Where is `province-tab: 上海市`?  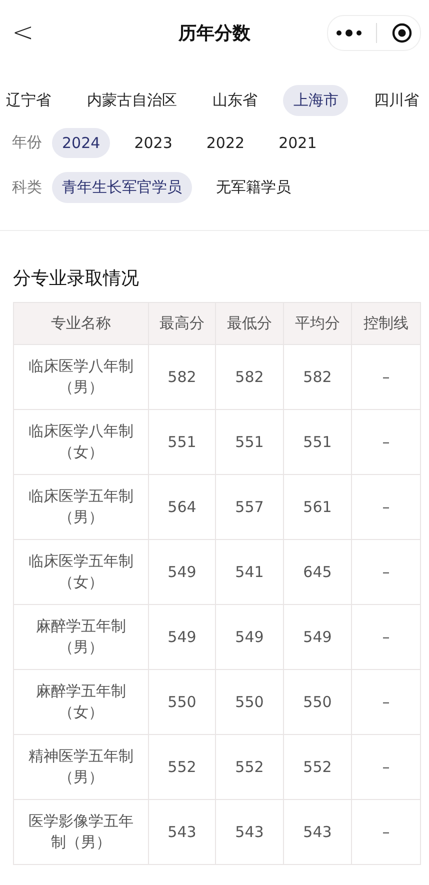
province-tab: 上海市 is located at coordinates (315, 100).